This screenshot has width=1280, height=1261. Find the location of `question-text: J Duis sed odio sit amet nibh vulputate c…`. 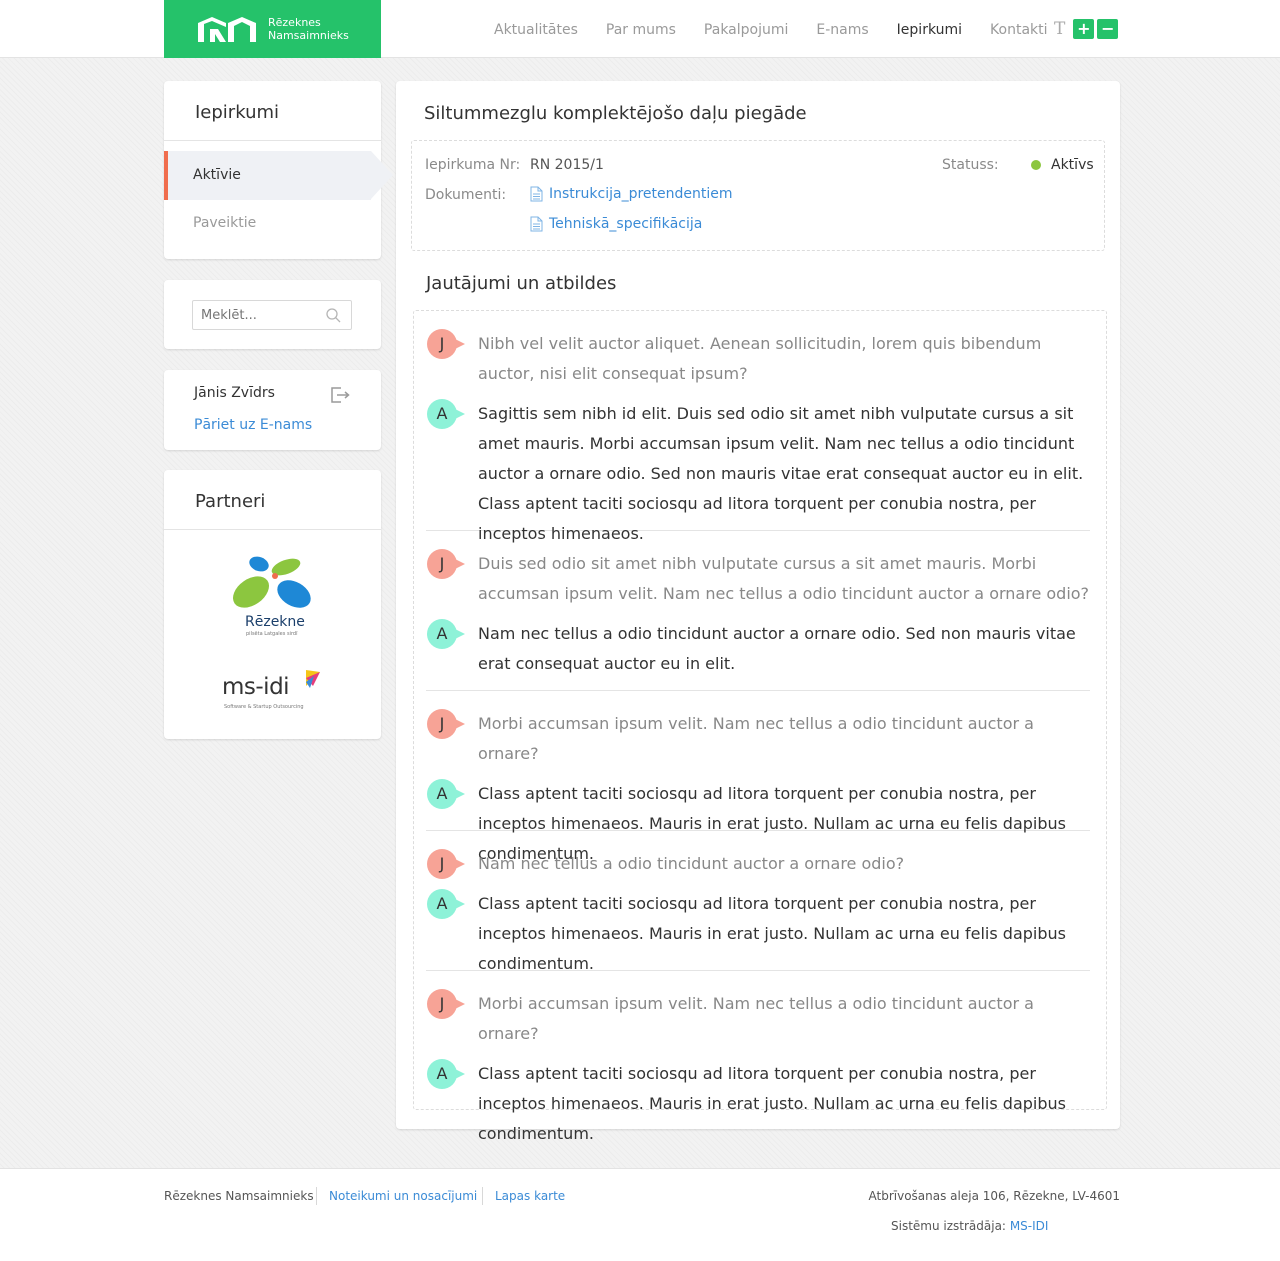

question-text: J Duis sed odio sit amet nibh vulputate c… is located at coordinates (758, 579).